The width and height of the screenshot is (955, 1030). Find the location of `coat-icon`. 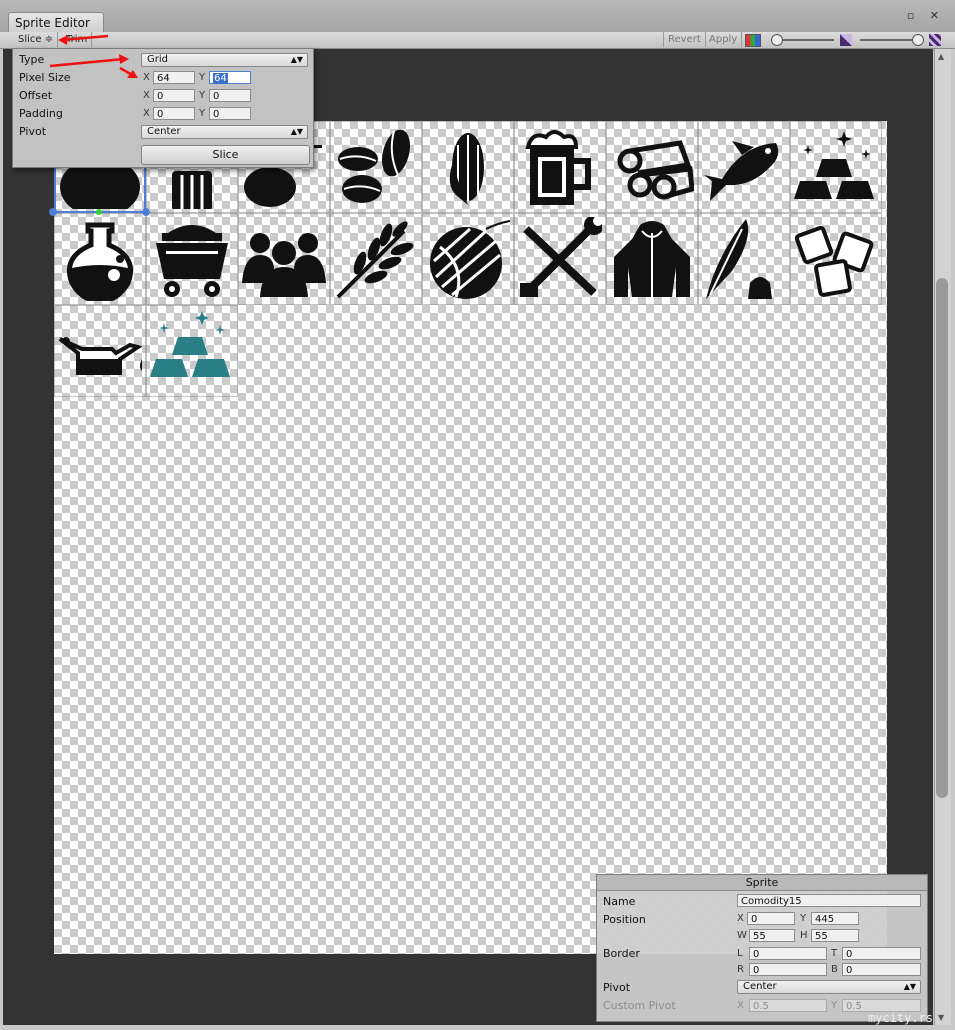

coat-icon is located at coordinates (652, 259).